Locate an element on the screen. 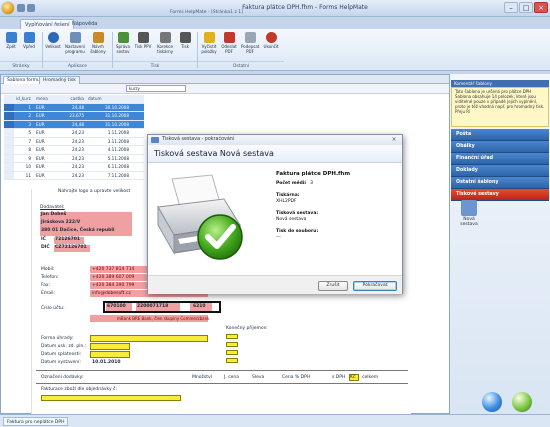 The height and width of the screenshot is (427, 550). continue-button: Pokračovat is located at coordinates (375, 286).